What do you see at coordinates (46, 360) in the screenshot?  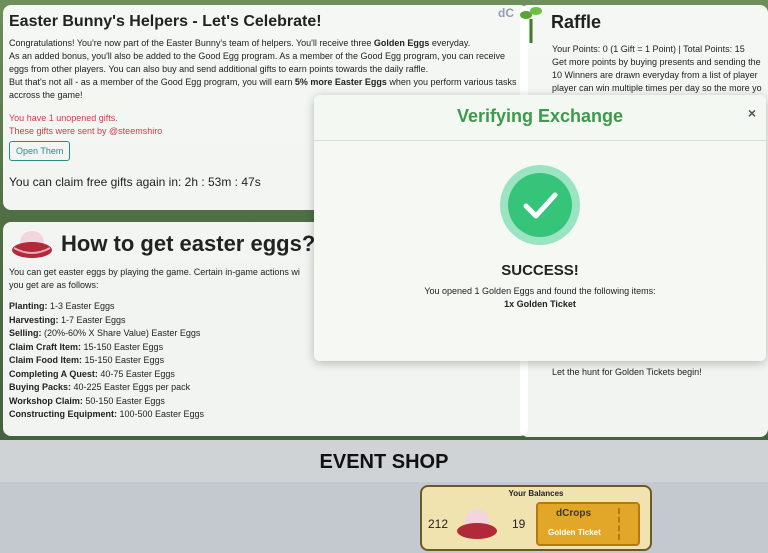 I see `item-label: Claim Food Item:` at bounding box center [46, 360].